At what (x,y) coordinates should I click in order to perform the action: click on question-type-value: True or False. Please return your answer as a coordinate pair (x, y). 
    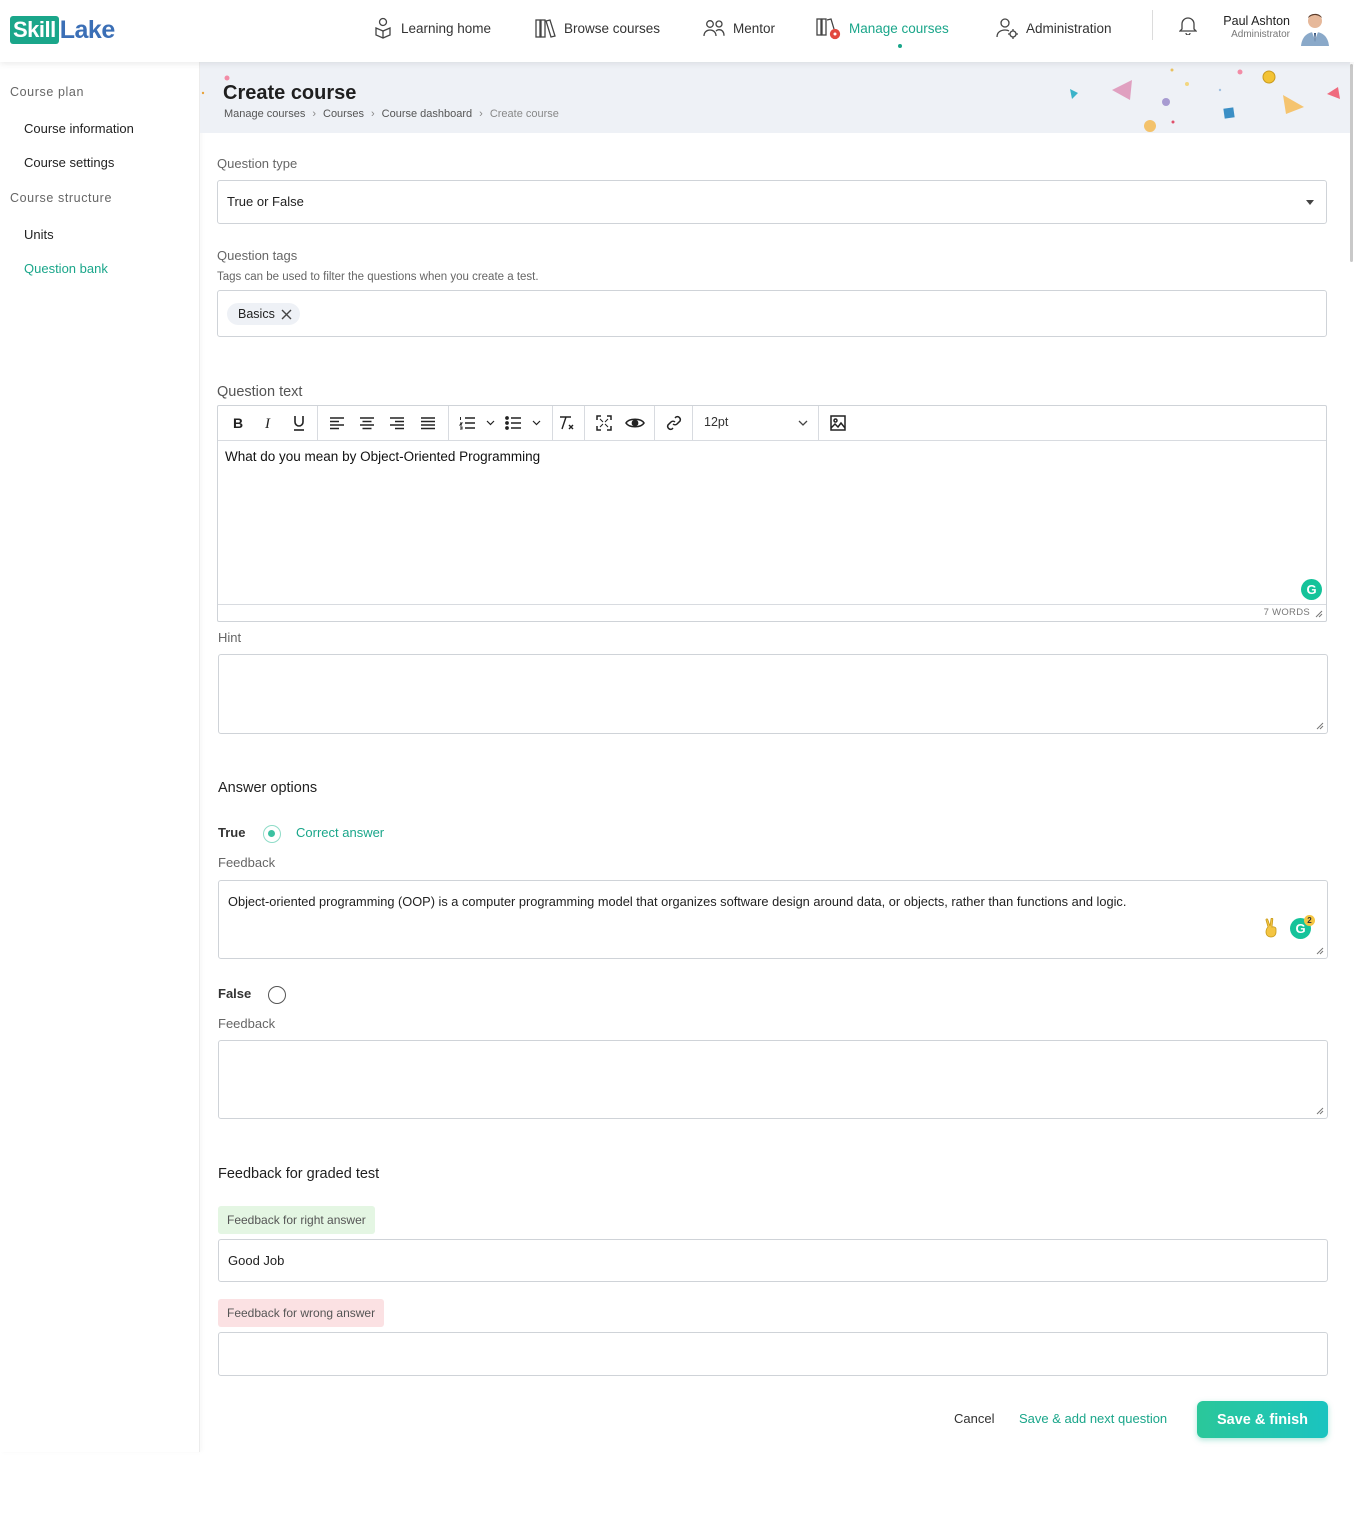
    Looking at the image, I should click on (265, 201).